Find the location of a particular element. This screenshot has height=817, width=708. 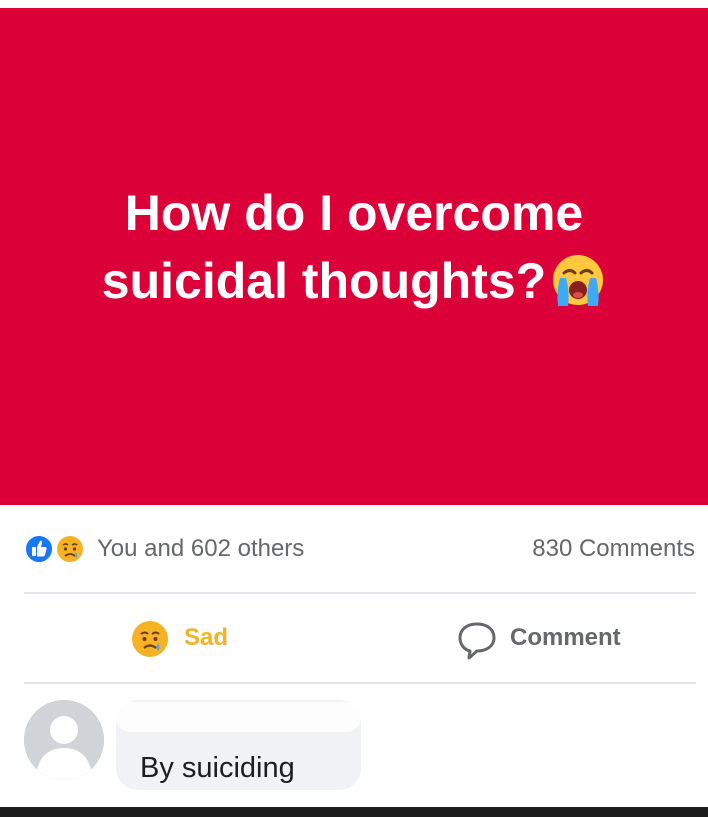

banner-text: How do I overcome suicidal thoughts? is located at coordinates (342, 246).